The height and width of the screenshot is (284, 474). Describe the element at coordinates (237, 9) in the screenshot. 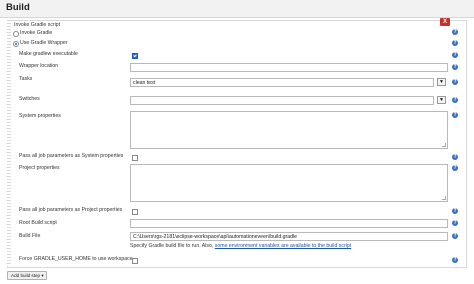

I see `section-header: Build` at that location.